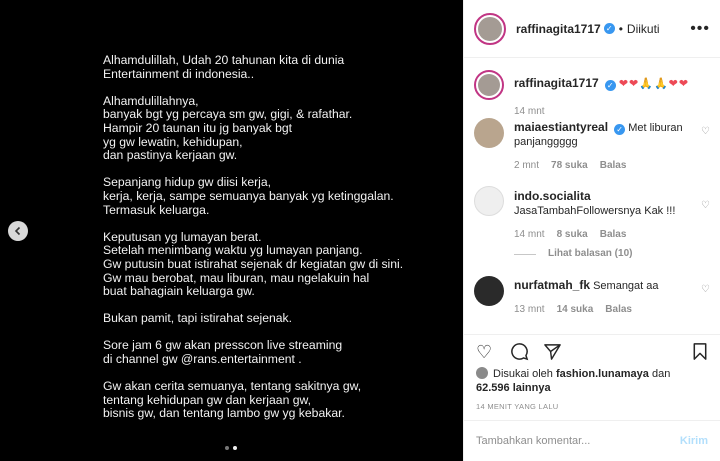 The height and width of the screenshot is (461, 720). Describe the element at coordinates (700, 29) in the screenshot. I see `more-options-icon: •••` at that location.